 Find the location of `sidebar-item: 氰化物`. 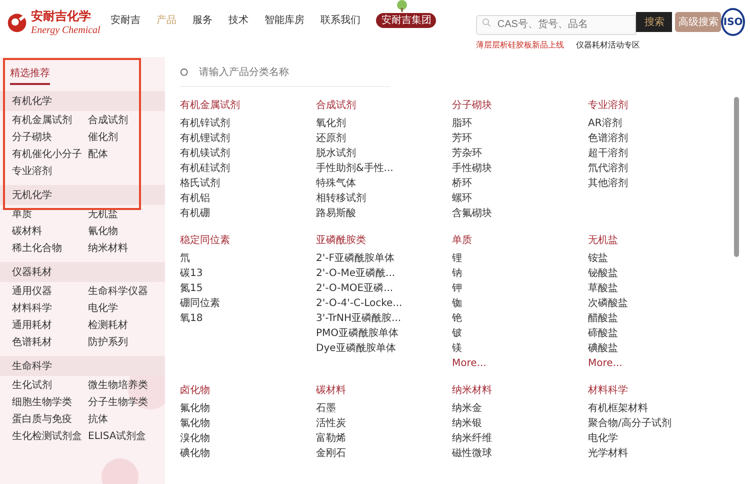

sidebar-item: 氰化物 is located at coordinates (120, 231).